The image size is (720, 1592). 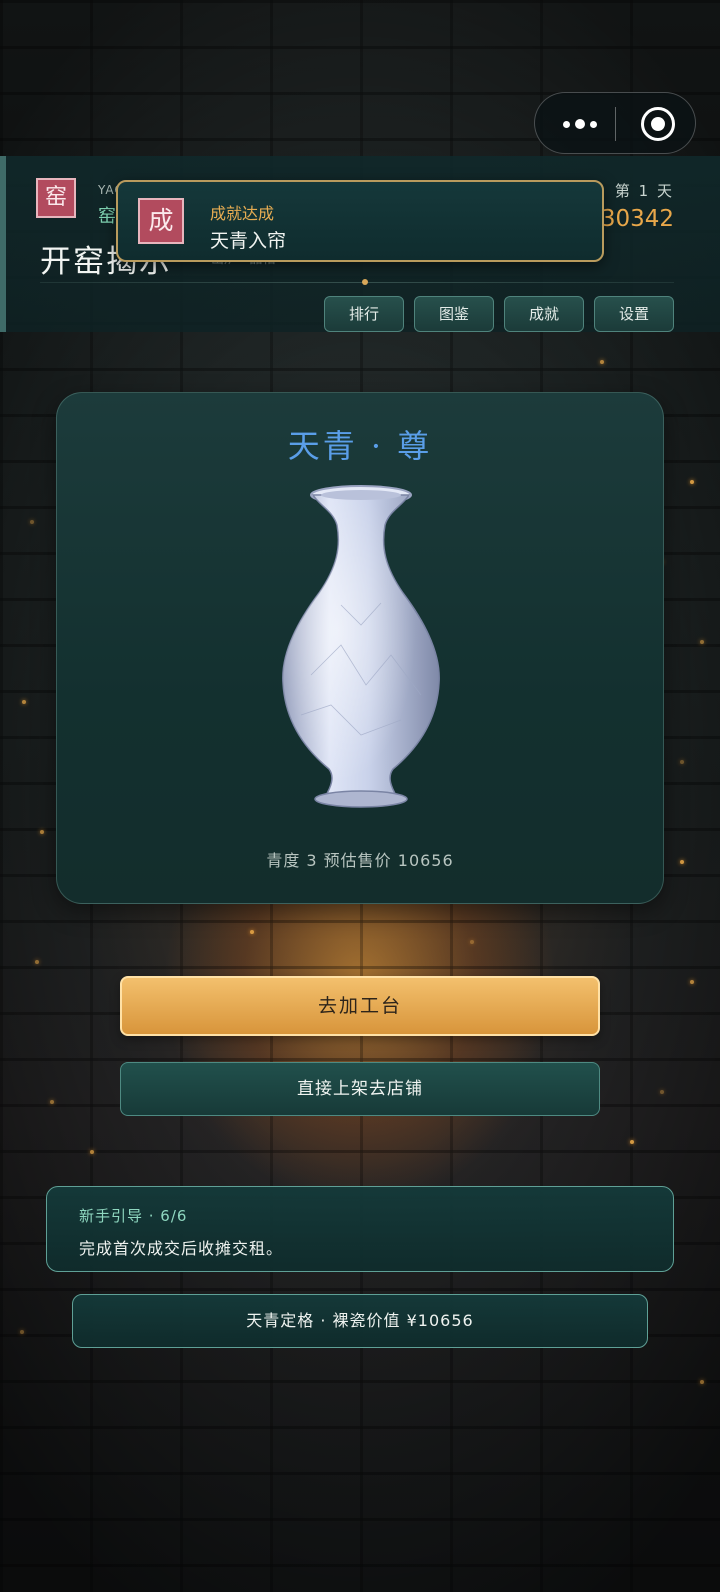 What do you see at coordinates (360, 446) in the screenshot?
I see `vase-name: 天青 · 尊` at bounding box center [360, 446].